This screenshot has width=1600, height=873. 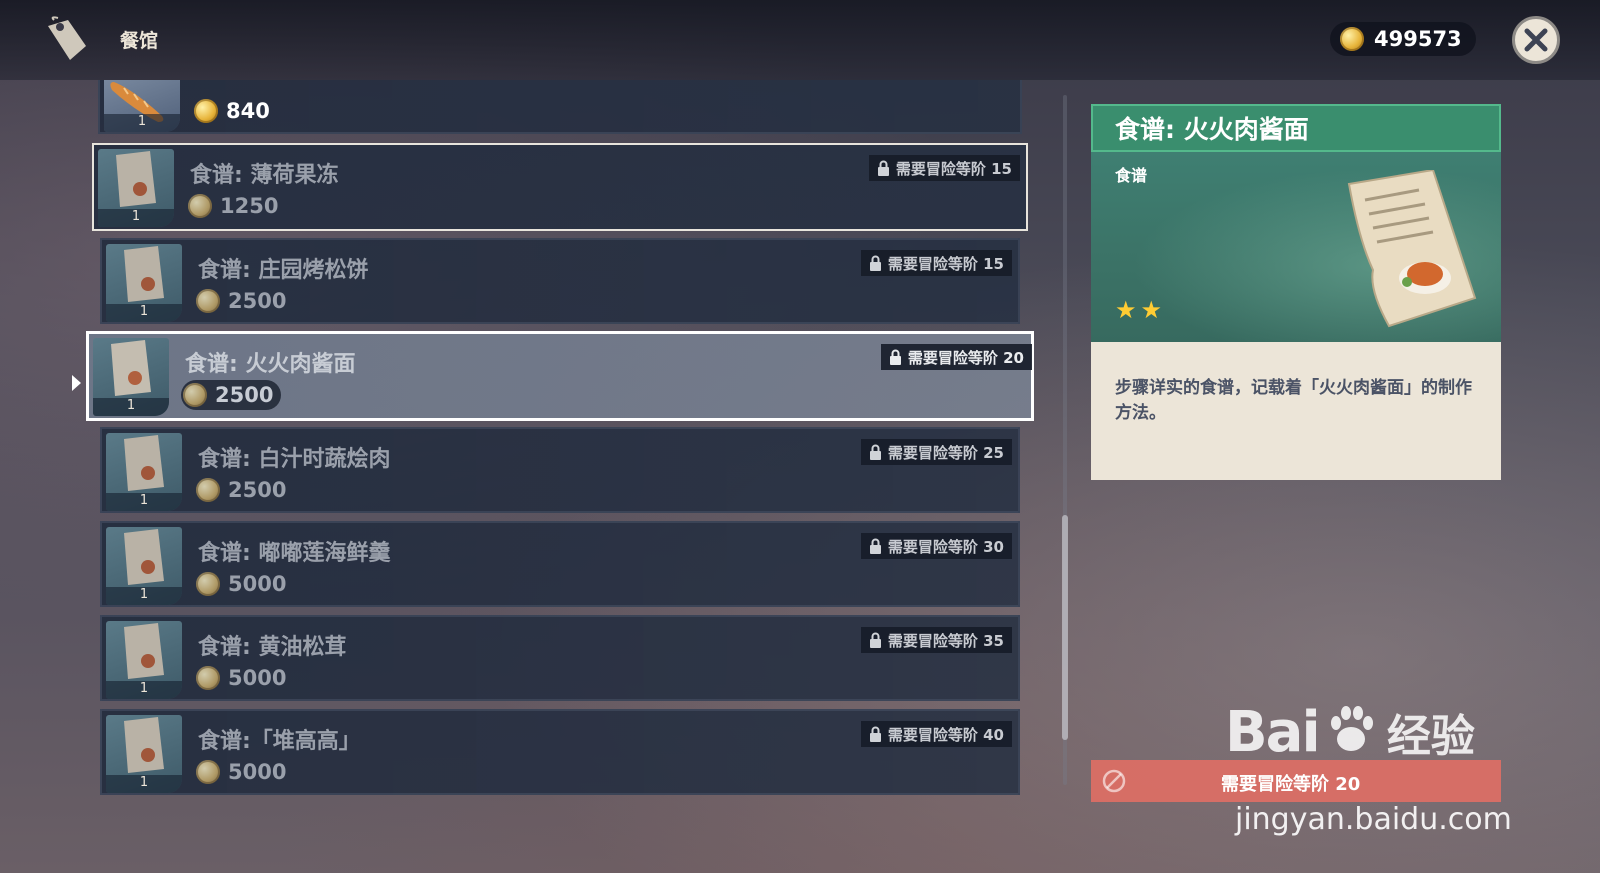 I want to click on item-name: 食谱: 庄园烤松饼, so click(x=283, y=270).